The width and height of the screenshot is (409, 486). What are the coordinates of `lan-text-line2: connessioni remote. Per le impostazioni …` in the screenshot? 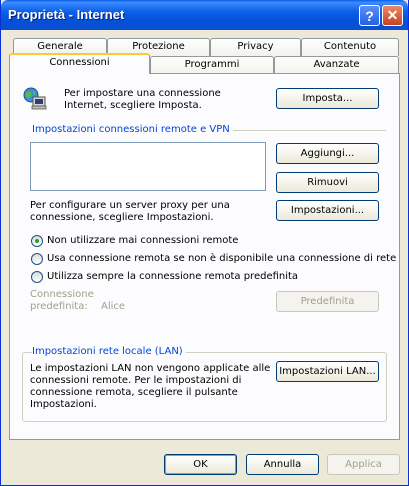 It's located at (136, 380).